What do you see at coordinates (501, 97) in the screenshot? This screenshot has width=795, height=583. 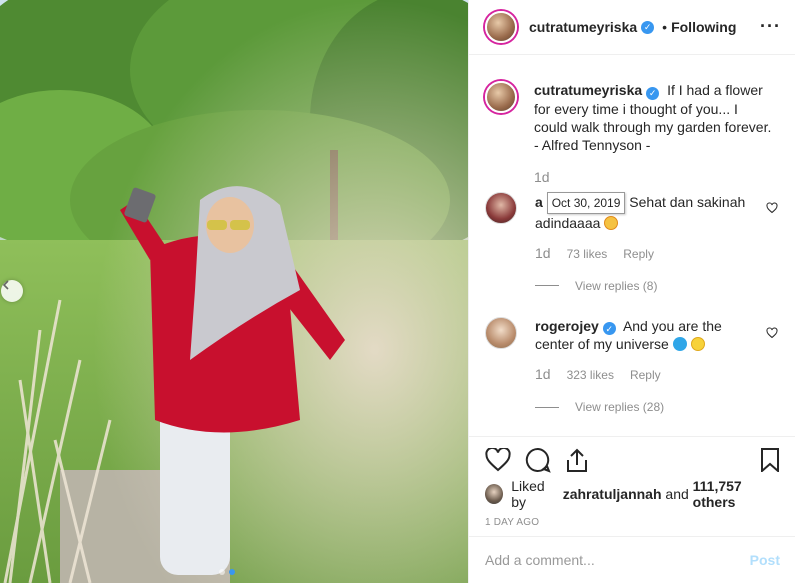 I see `caption-avatar` at bounding box center [501, 97].